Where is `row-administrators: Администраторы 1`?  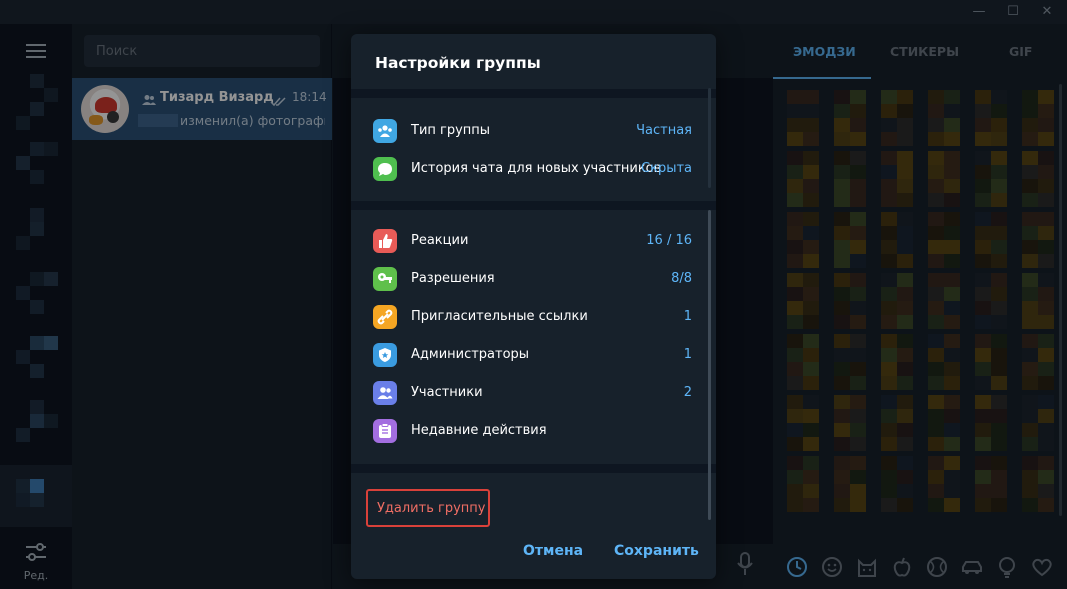 row-administrators: Администраторы 1 is located at coordinates (528, 355).